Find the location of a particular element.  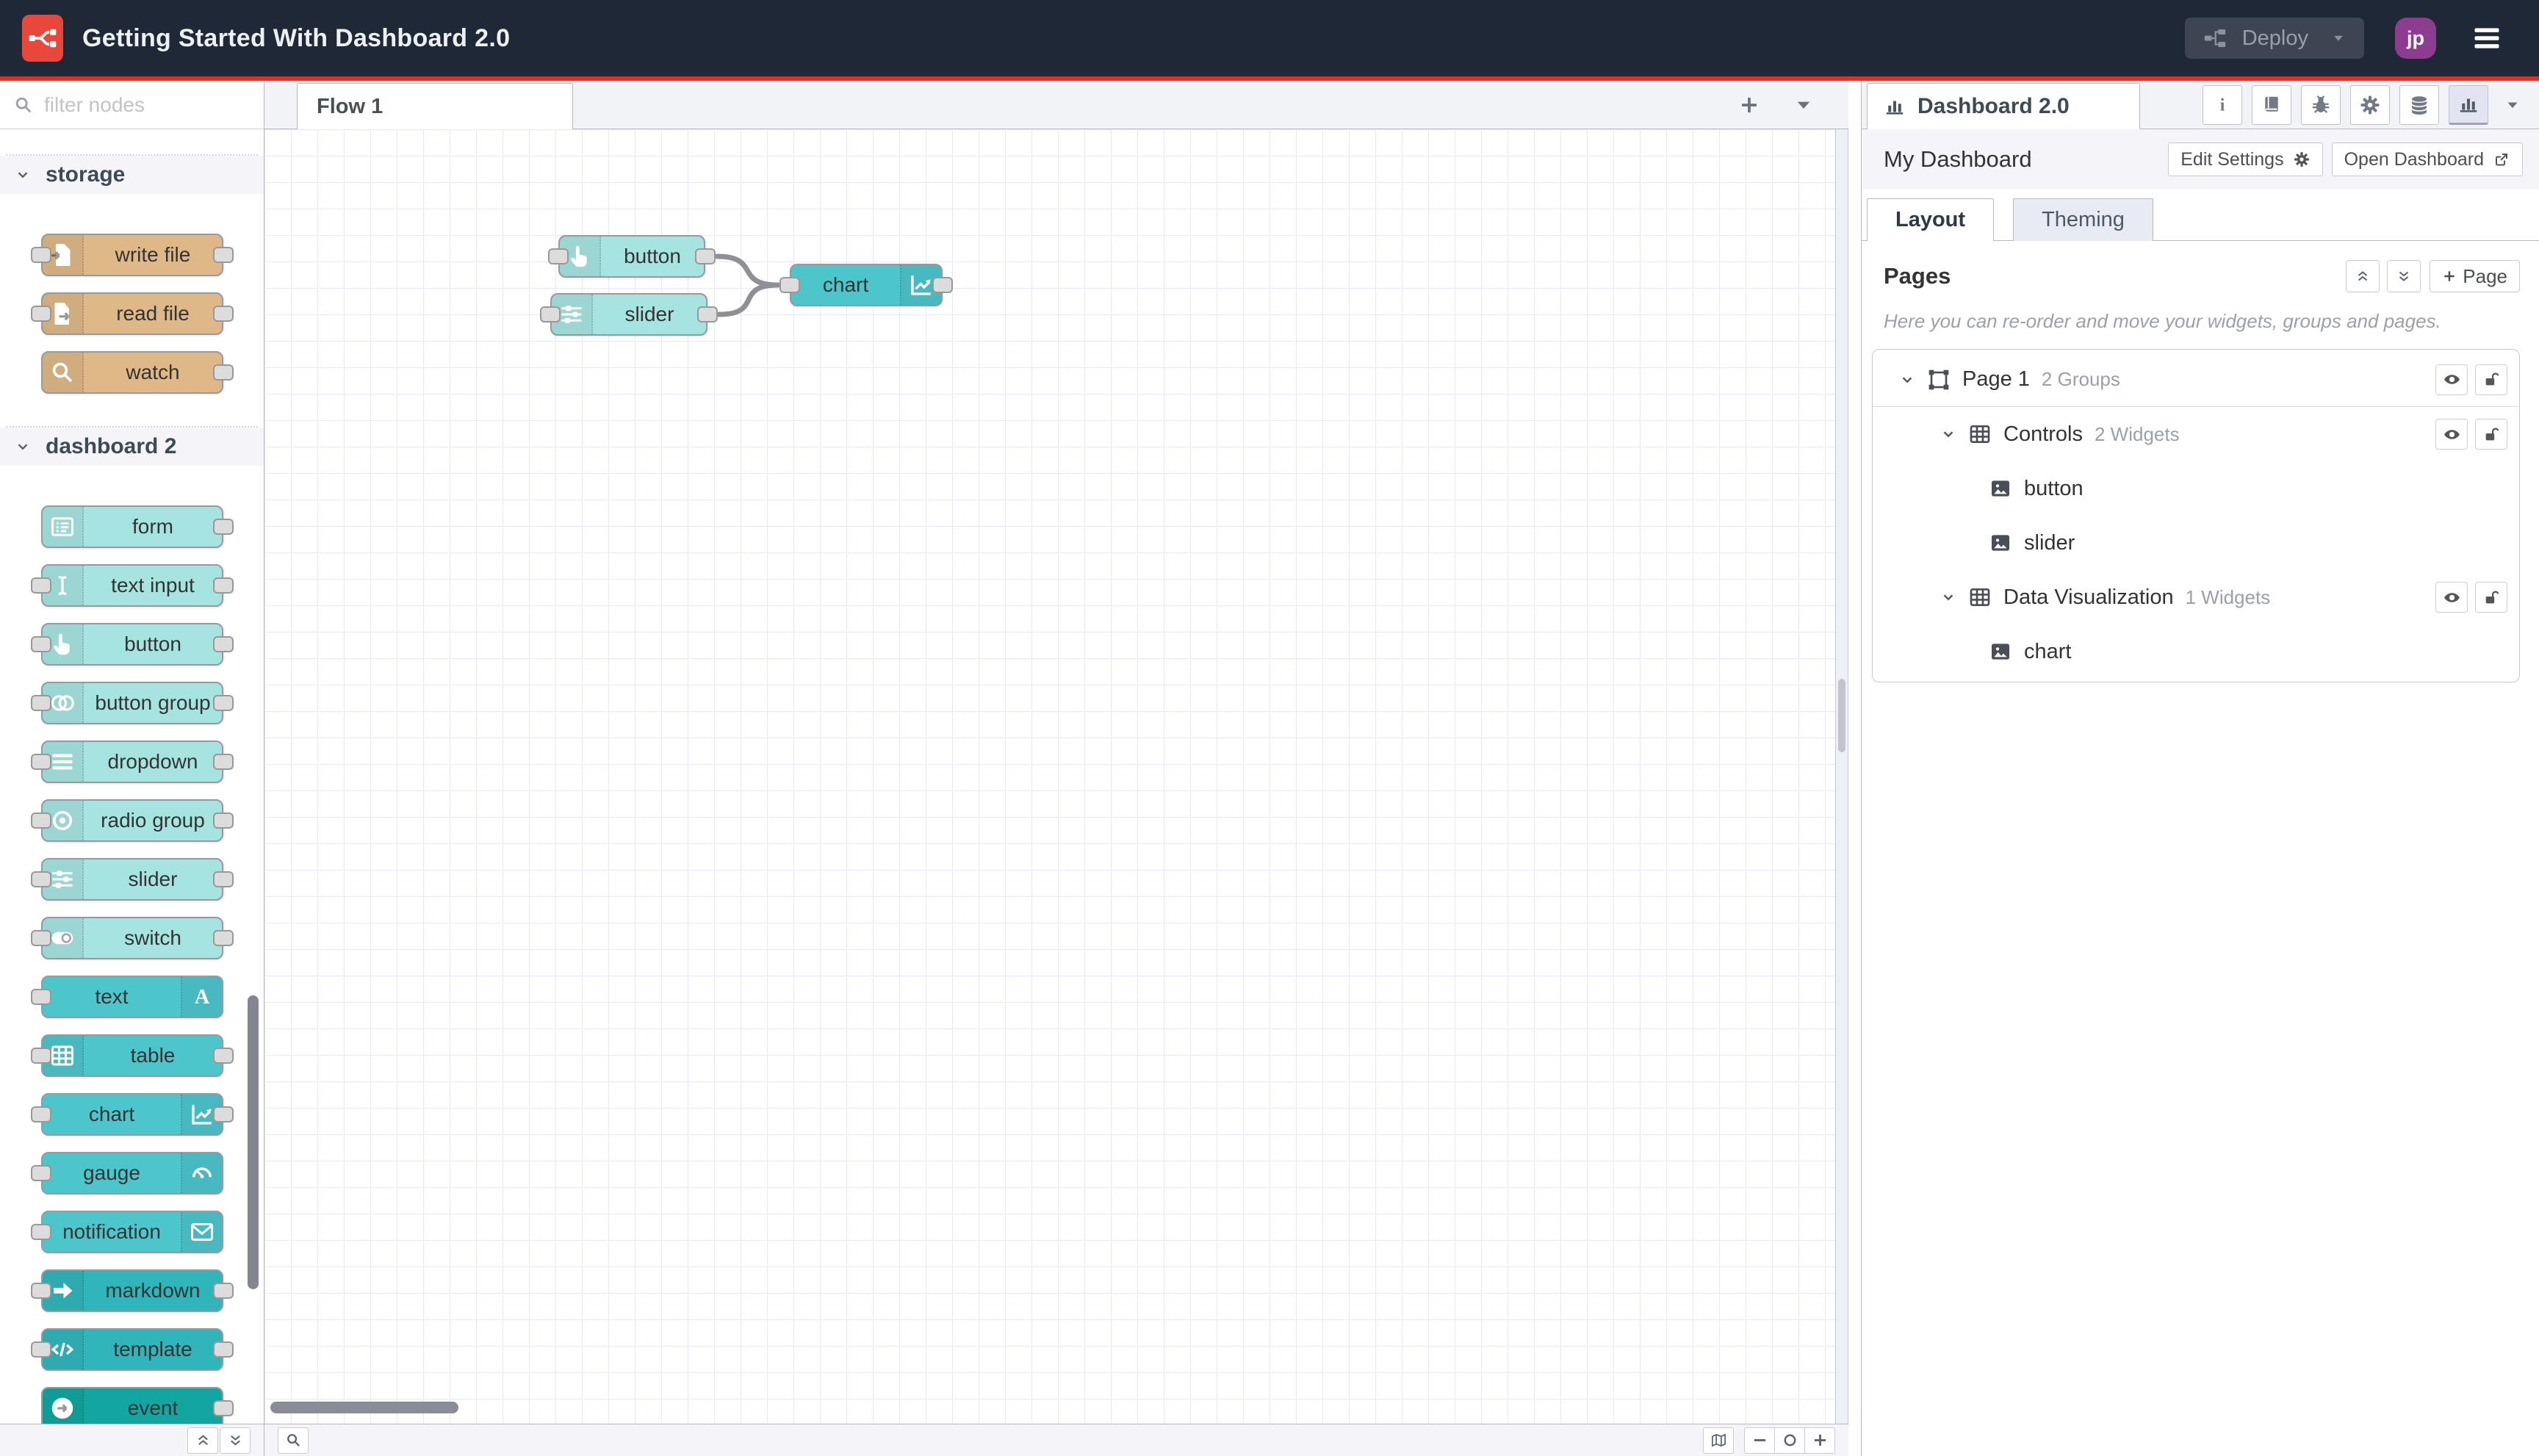

flow-node-chart: chart is located at coordinates (866, 285).